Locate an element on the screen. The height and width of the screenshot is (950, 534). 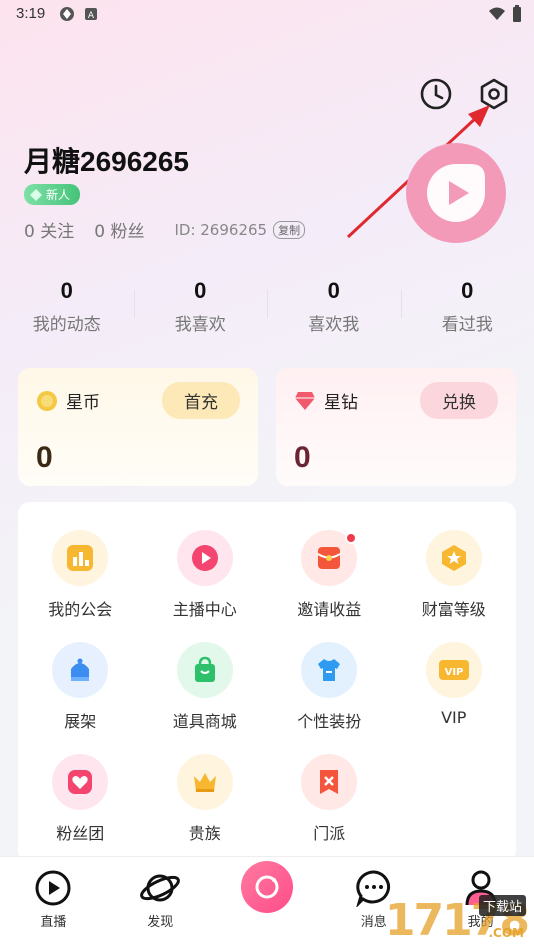
user-id: ID: 2696265 复制 is located at coordinates (240, 229).